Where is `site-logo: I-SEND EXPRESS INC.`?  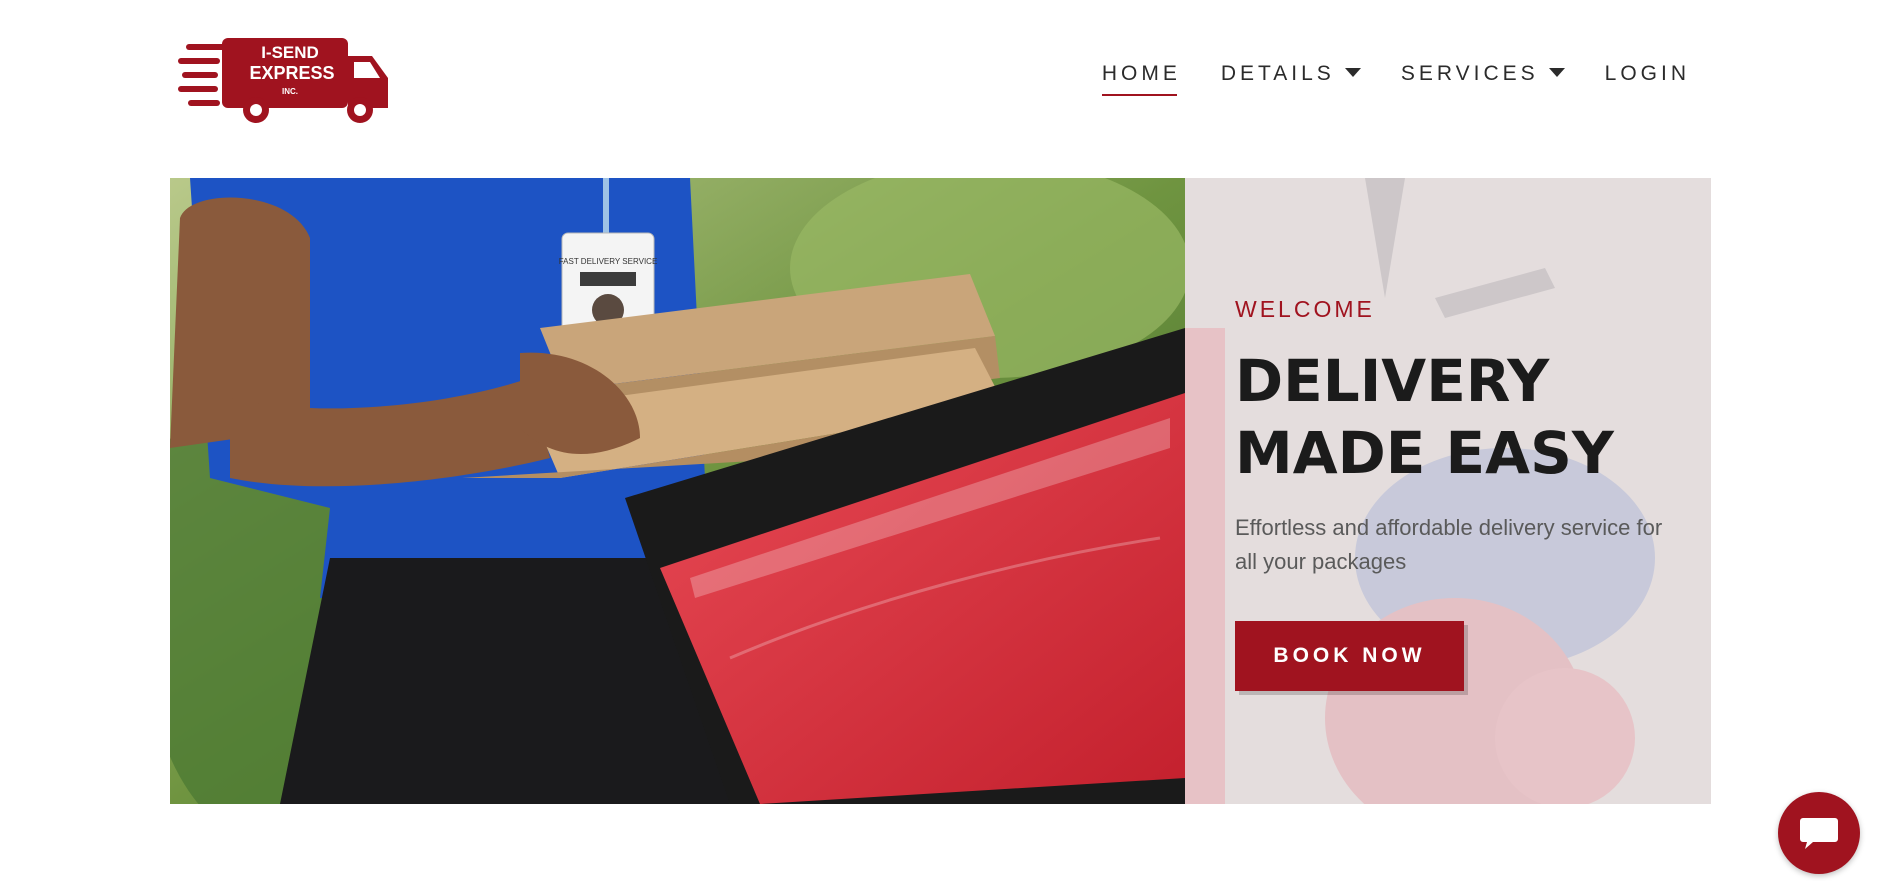
site-logo: I-SEND EXPRESS INC. is located at coordinates (284, 78).